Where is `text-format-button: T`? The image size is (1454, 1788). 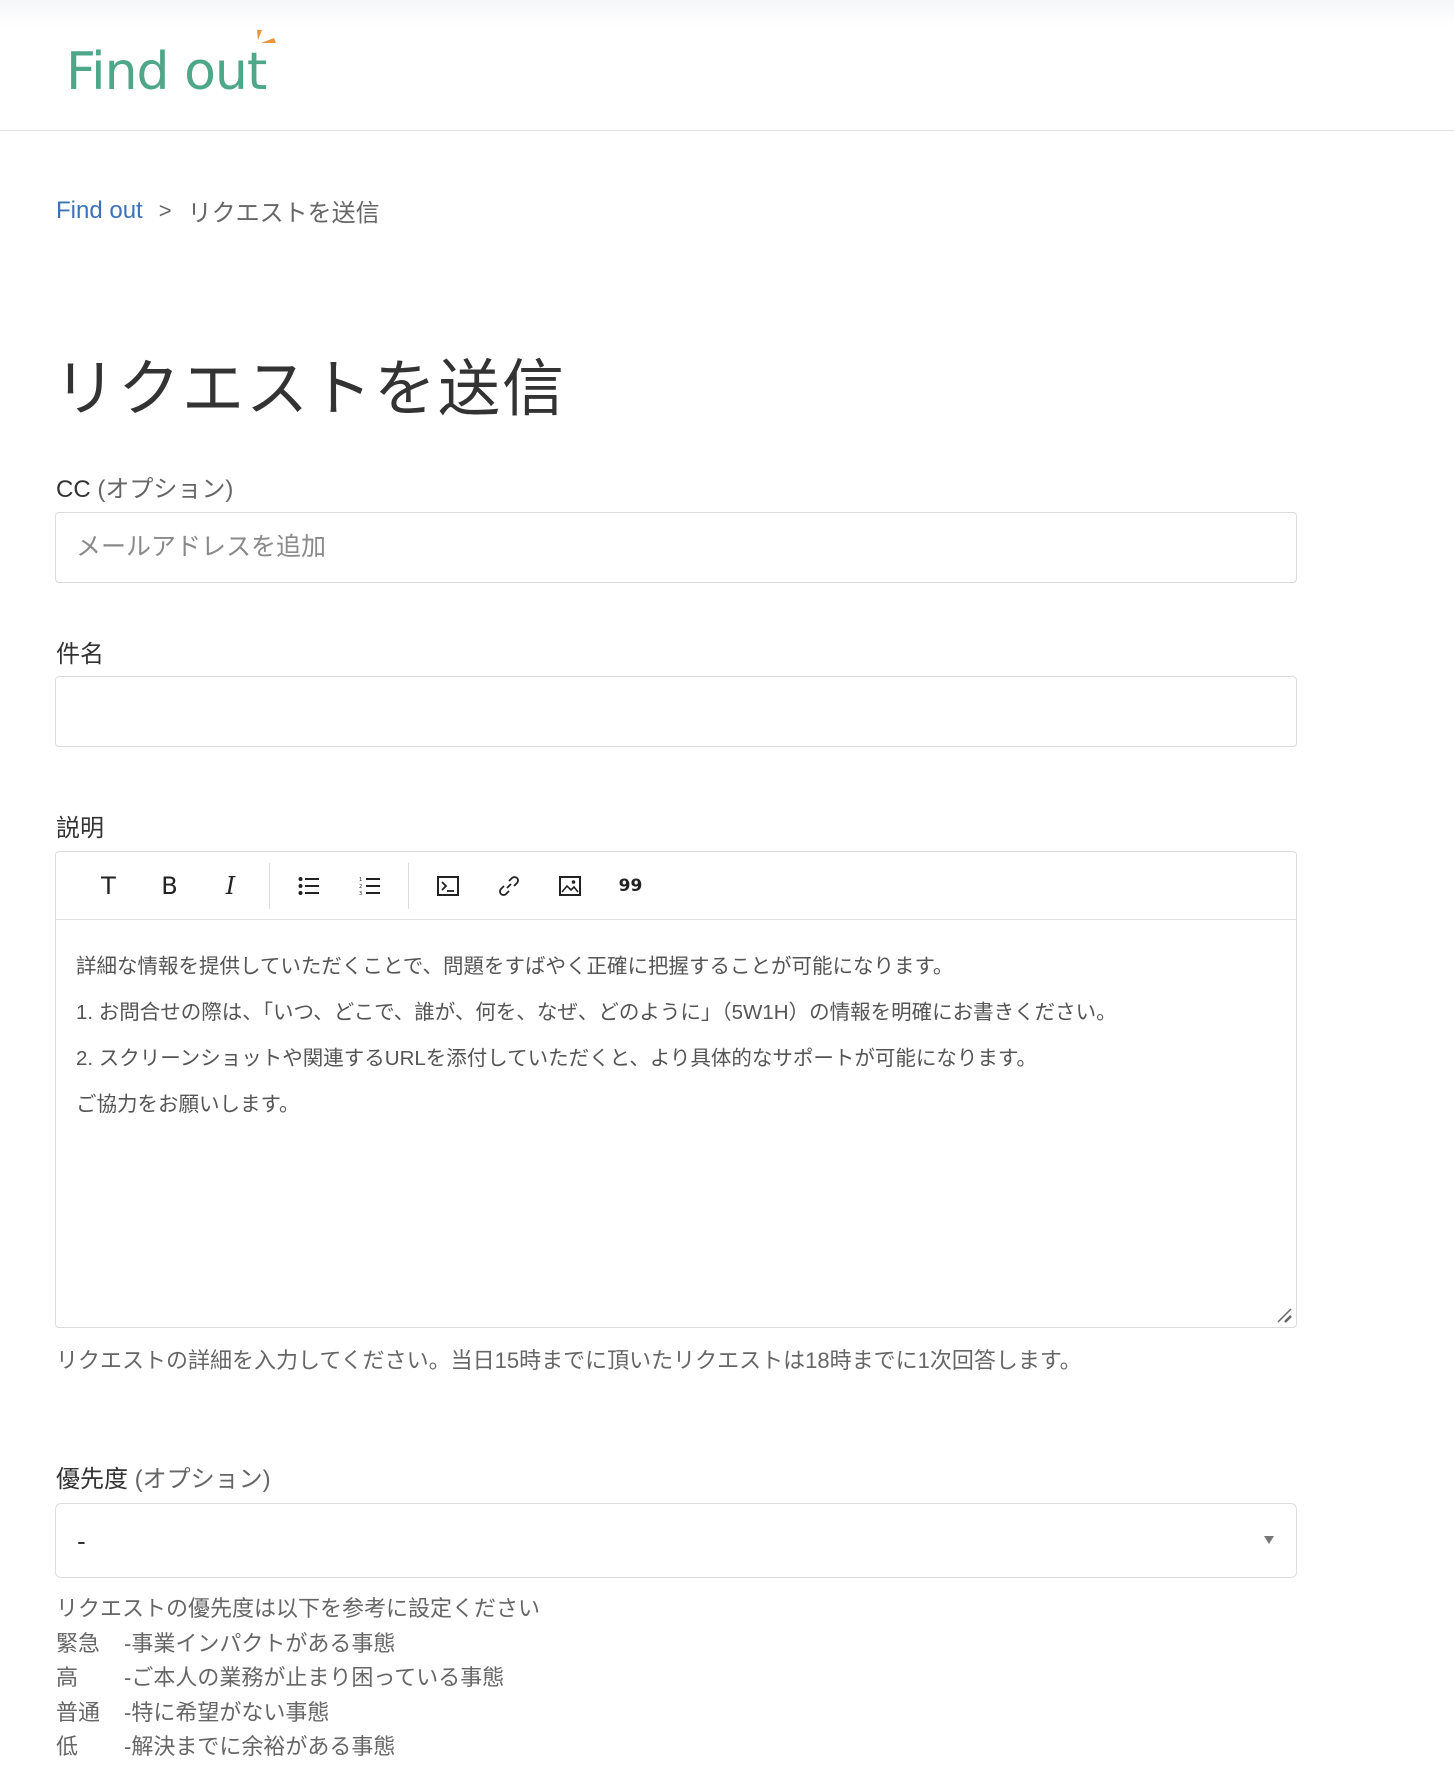 text-format-button: T is located at coordinates (108, 886).